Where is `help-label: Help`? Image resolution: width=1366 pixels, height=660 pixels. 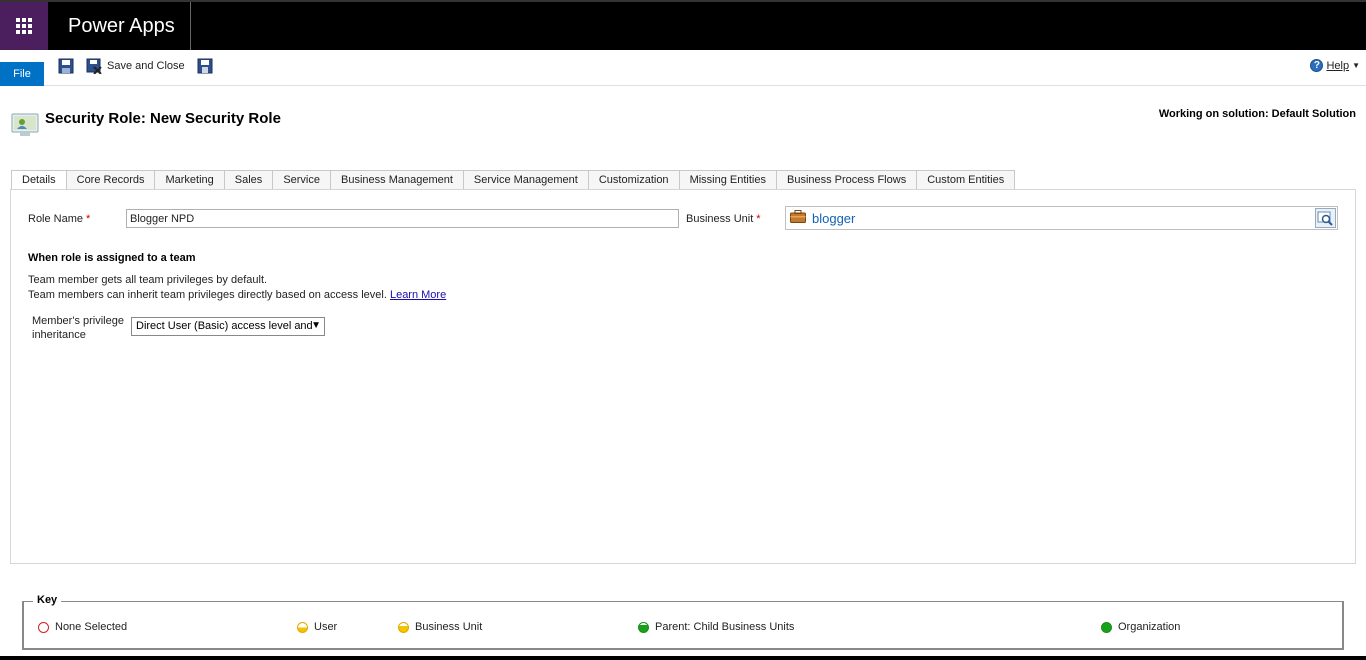 help-label: Help is located at coordinates (1338, 65).